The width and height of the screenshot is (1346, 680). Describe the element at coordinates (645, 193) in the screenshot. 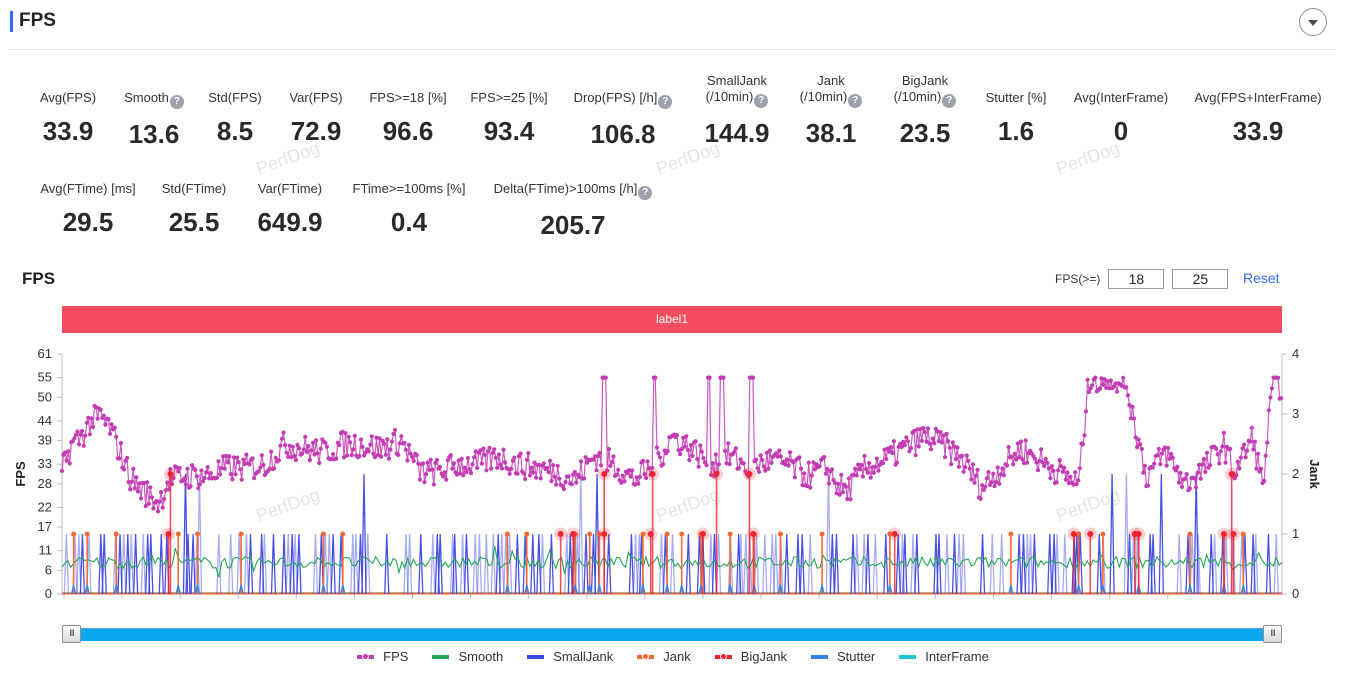

I see `question-circle-icon: ?` at that location.